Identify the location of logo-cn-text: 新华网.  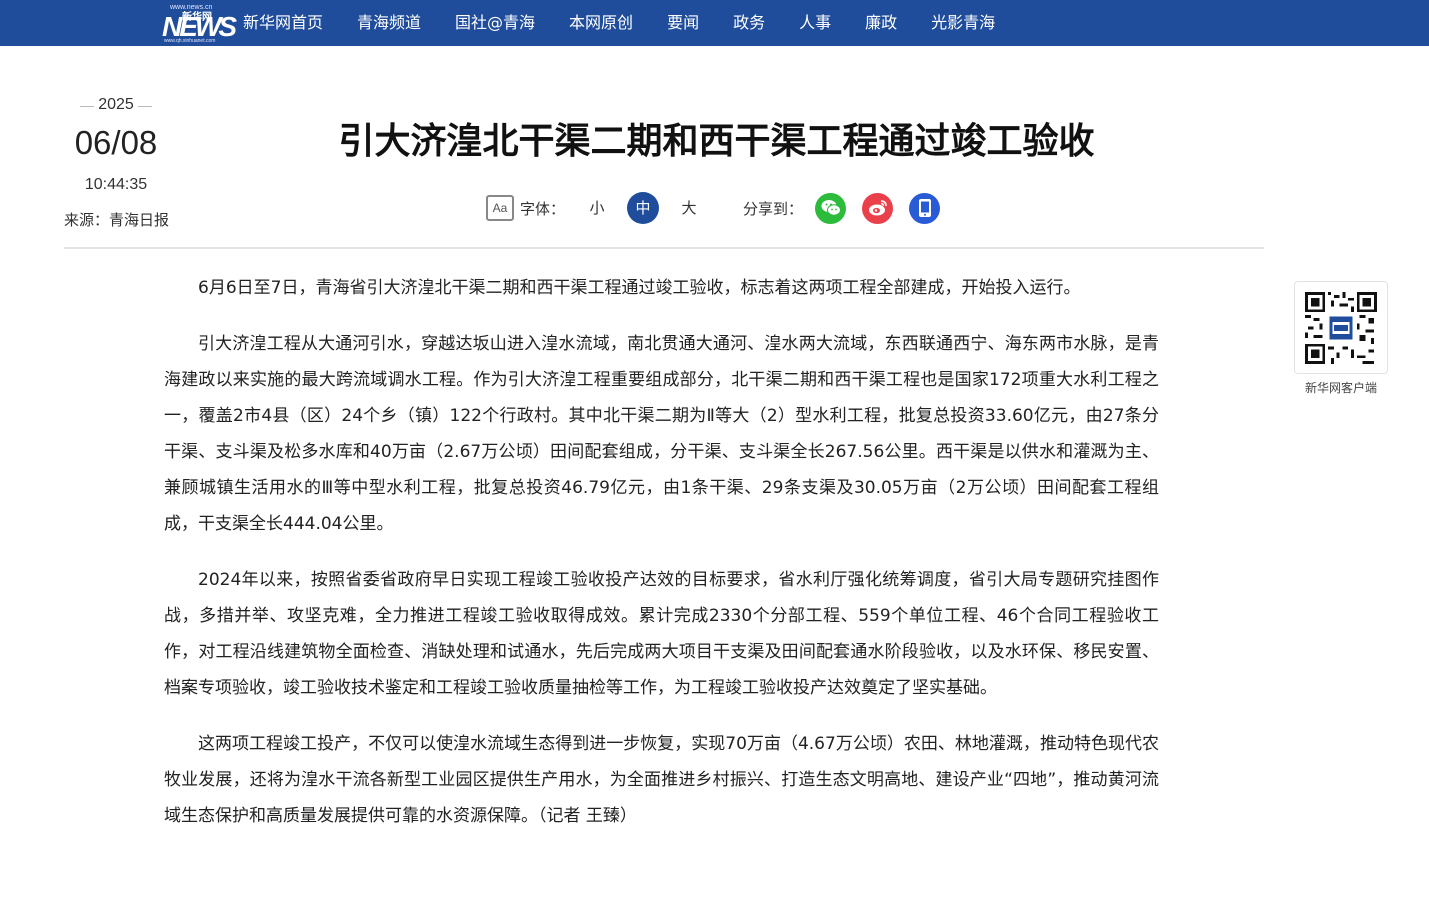
(197, 17).